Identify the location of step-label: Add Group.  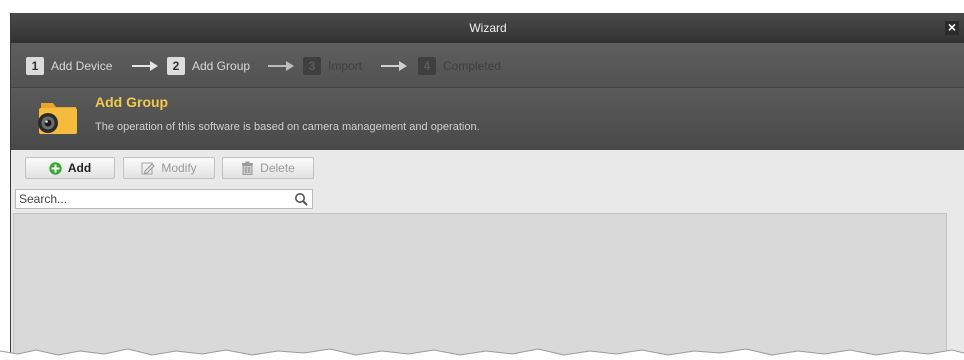
(221, 66).